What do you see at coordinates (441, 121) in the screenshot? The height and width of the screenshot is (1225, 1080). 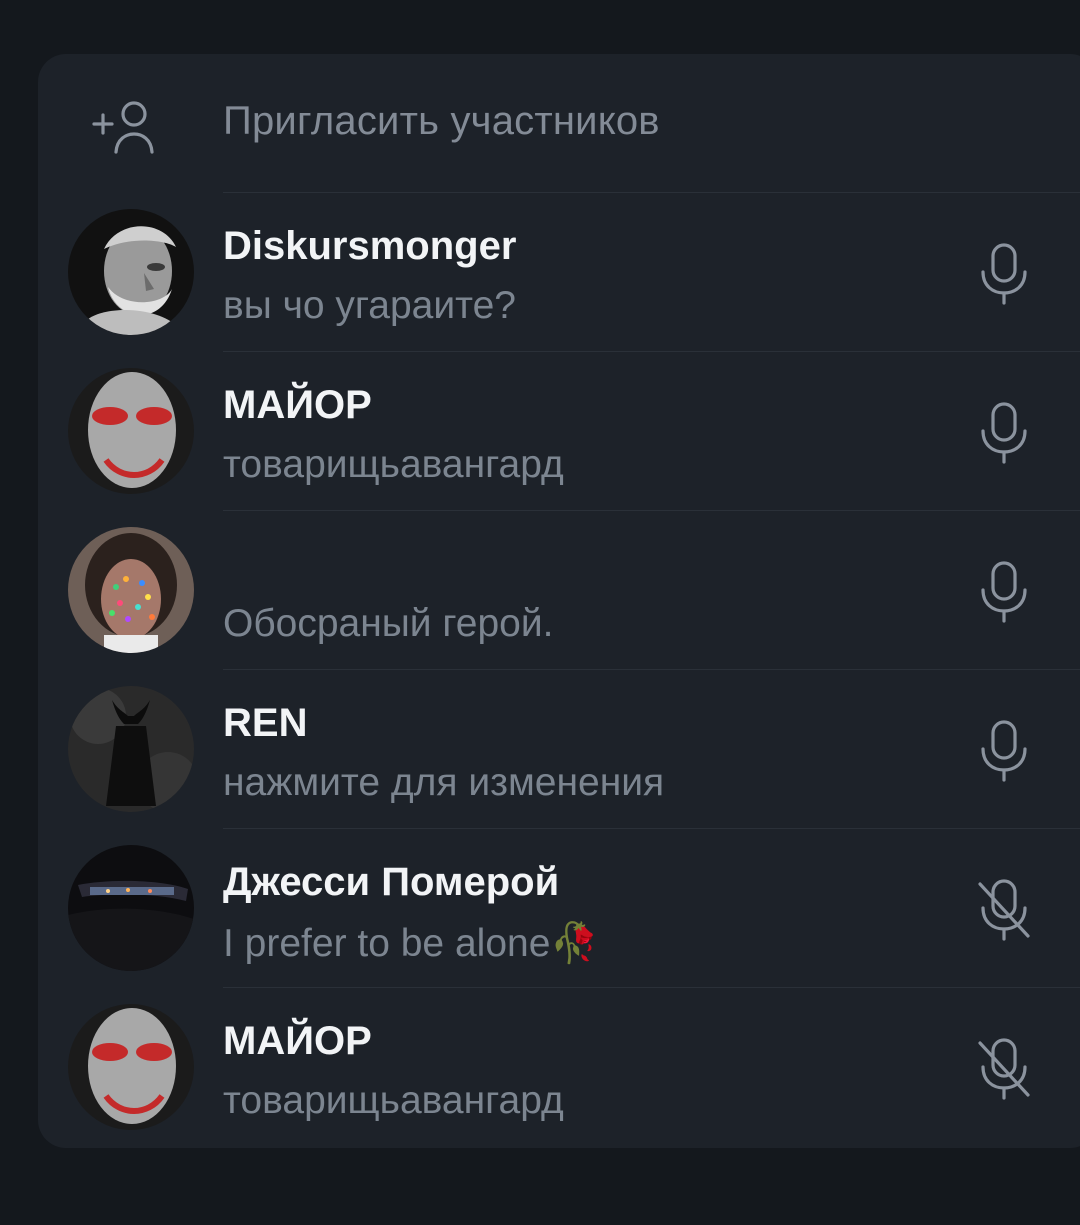 I see `invite-label: Пригласить участников` at bounding box center [441, 121].